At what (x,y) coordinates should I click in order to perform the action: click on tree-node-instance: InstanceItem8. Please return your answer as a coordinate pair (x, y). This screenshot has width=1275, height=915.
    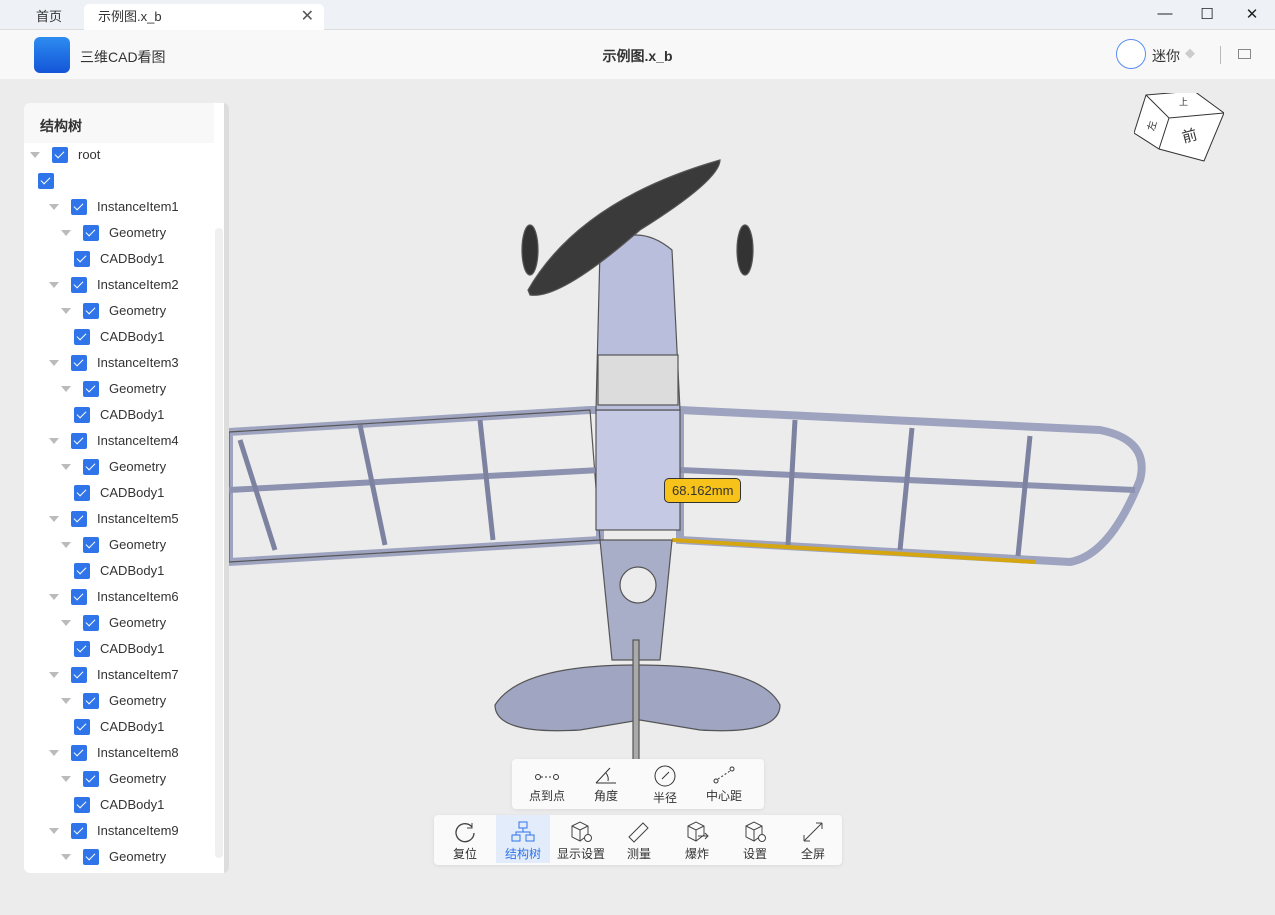
    Looking at the image, I should click on (114, 753).